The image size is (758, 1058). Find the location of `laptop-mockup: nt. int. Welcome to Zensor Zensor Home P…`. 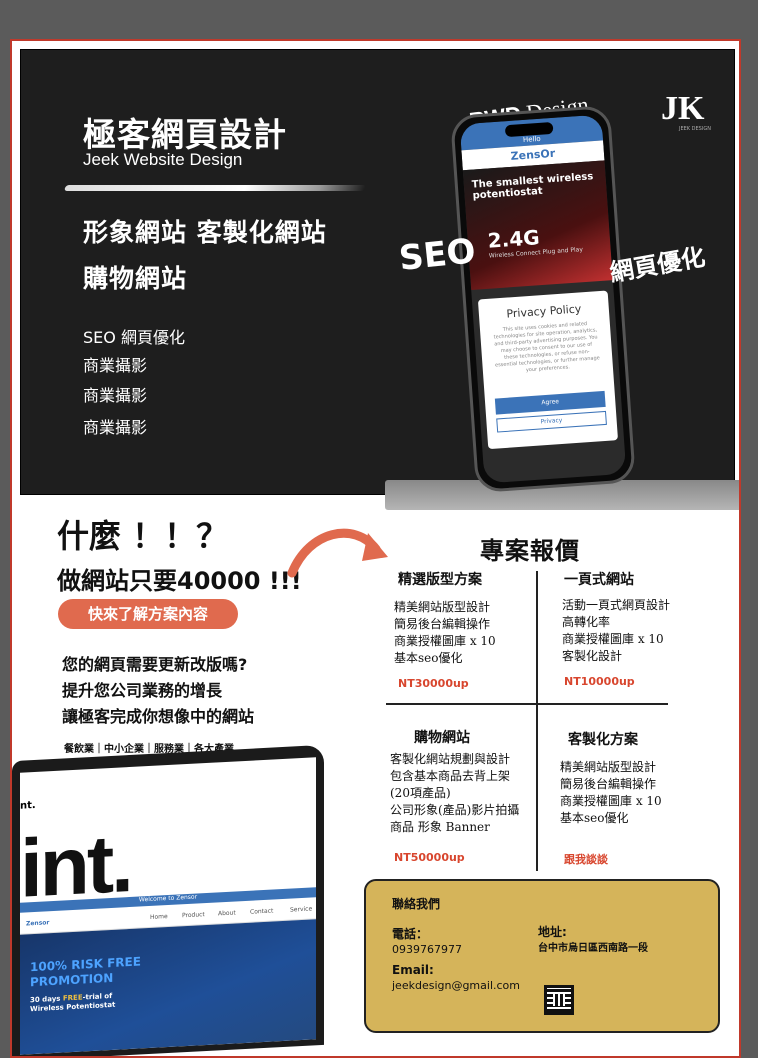

laptop-mockup: nt. int. Welcome to Zensor Zensor Home P… is located at coordinates (168, 900).